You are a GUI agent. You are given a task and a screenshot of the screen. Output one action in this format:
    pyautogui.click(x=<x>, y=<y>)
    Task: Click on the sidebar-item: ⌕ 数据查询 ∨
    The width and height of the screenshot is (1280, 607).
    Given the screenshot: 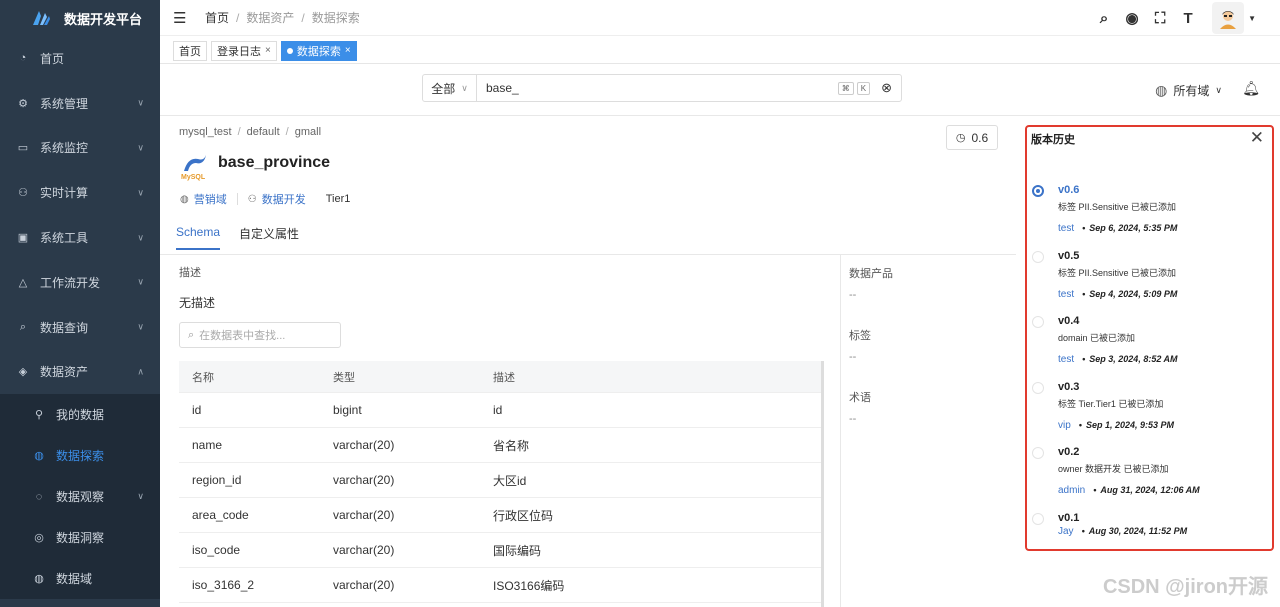 What is the action you would take?
    pyautogui.click(x=80, y=327)
    